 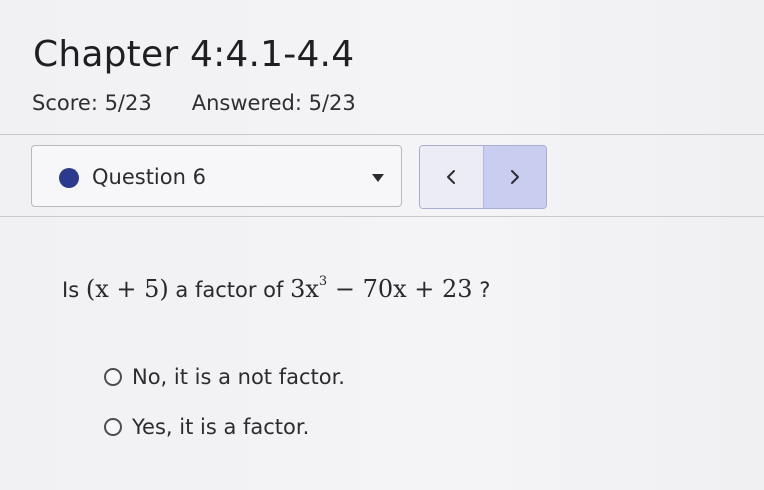 I want to click on question-prefix: Is, so click(x=71, y=290).